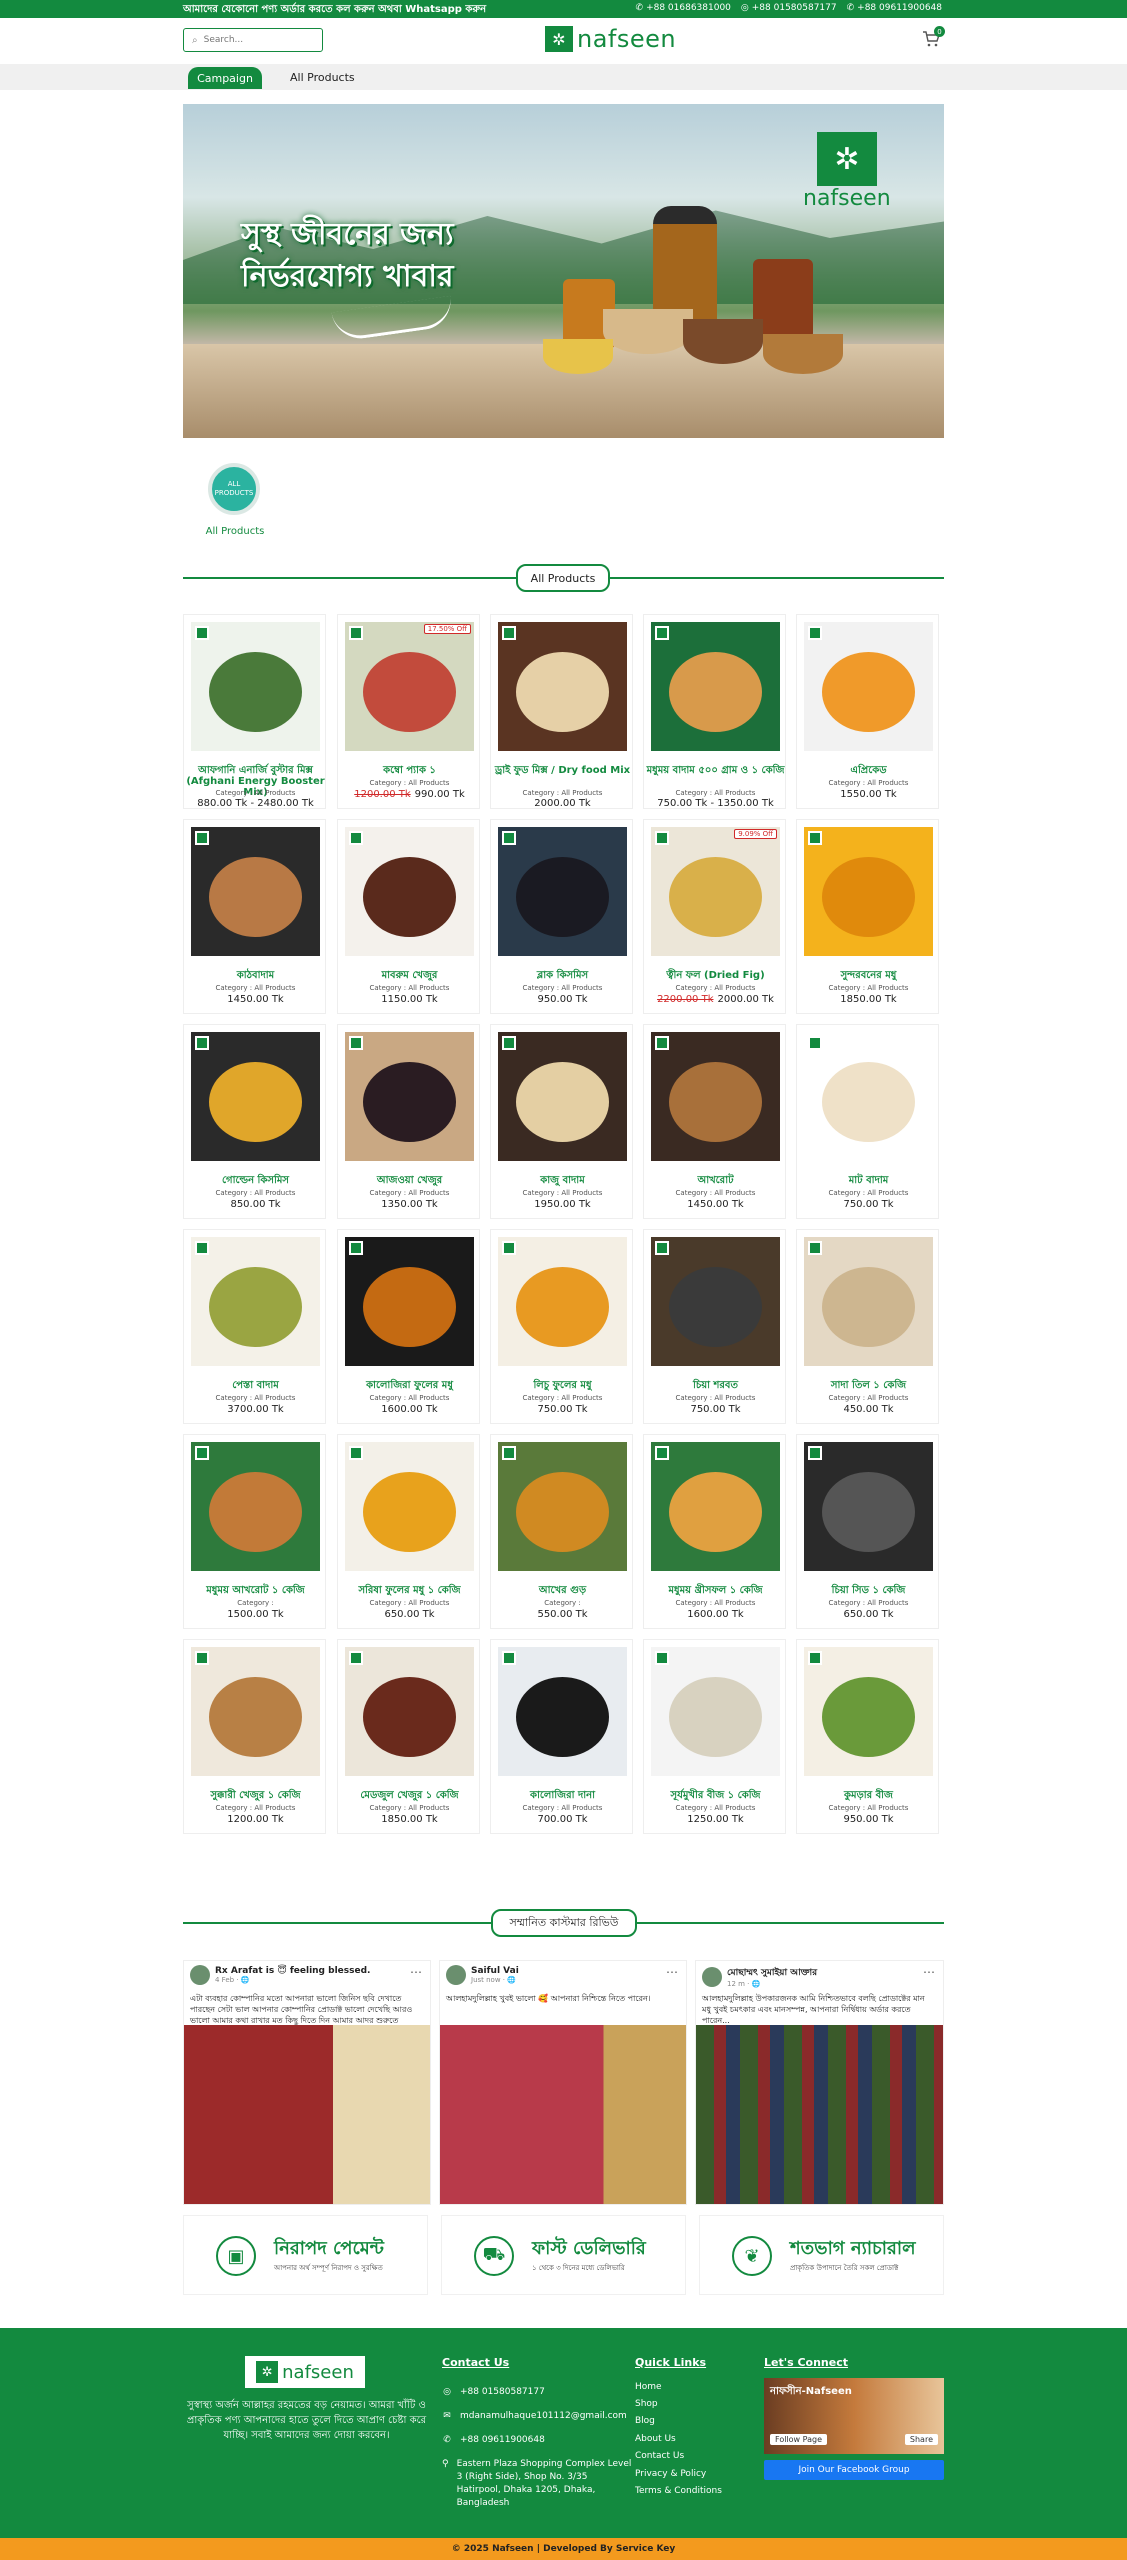 This screenshot has width=1127, height=2560. Describe the element at coordinates (562, 975) in the screenshot. I see `product-title: ব্লাক কিসমিস` at that location.